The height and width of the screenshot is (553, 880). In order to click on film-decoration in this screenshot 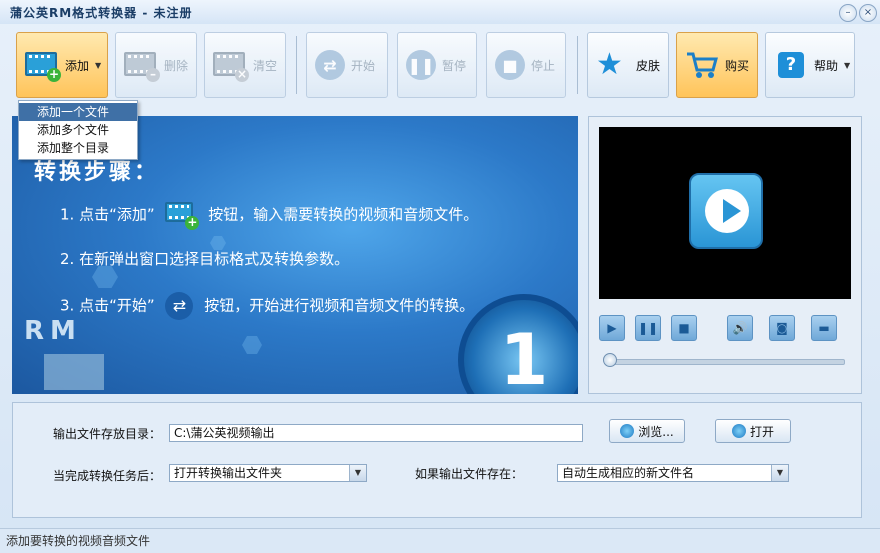, I will do `click(74, 372)`.